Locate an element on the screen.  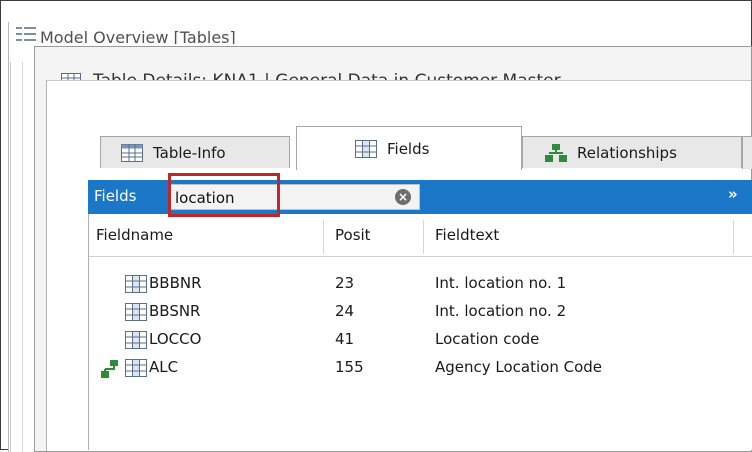
tab-table-info: Table-Info is located at coordinates (195, 152).